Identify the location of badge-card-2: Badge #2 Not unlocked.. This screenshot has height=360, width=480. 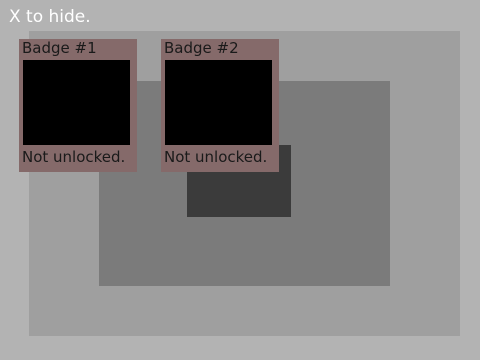
(220, 105).